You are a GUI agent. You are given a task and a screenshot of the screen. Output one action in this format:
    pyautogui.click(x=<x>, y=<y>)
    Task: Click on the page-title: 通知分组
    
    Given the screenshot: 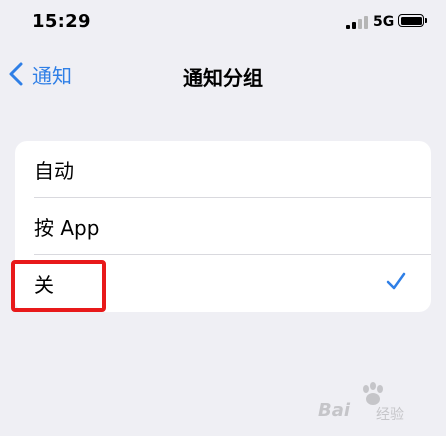 What is the action you would take?
    pyautogui.click(x=223, y=78)
    